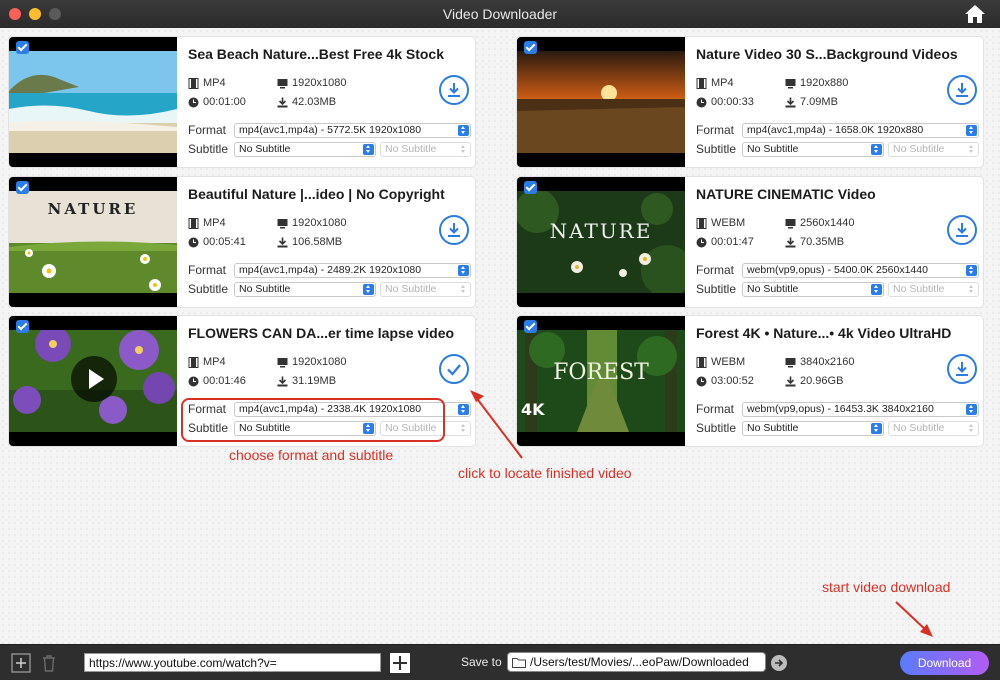 This screenshot has width=1000, height=680. I want to click on save-path-field: /Users/test/Movies/...eoPaw/Downloaded, so click(636, 662).